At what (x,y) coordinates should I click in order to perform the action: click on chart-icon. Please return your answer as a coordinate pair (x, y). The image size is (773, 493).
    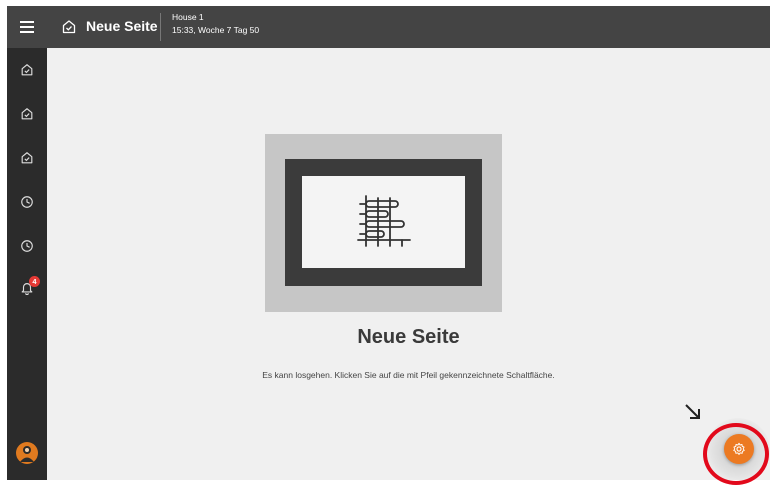
    Looking at the image, I should click on (383, 221).